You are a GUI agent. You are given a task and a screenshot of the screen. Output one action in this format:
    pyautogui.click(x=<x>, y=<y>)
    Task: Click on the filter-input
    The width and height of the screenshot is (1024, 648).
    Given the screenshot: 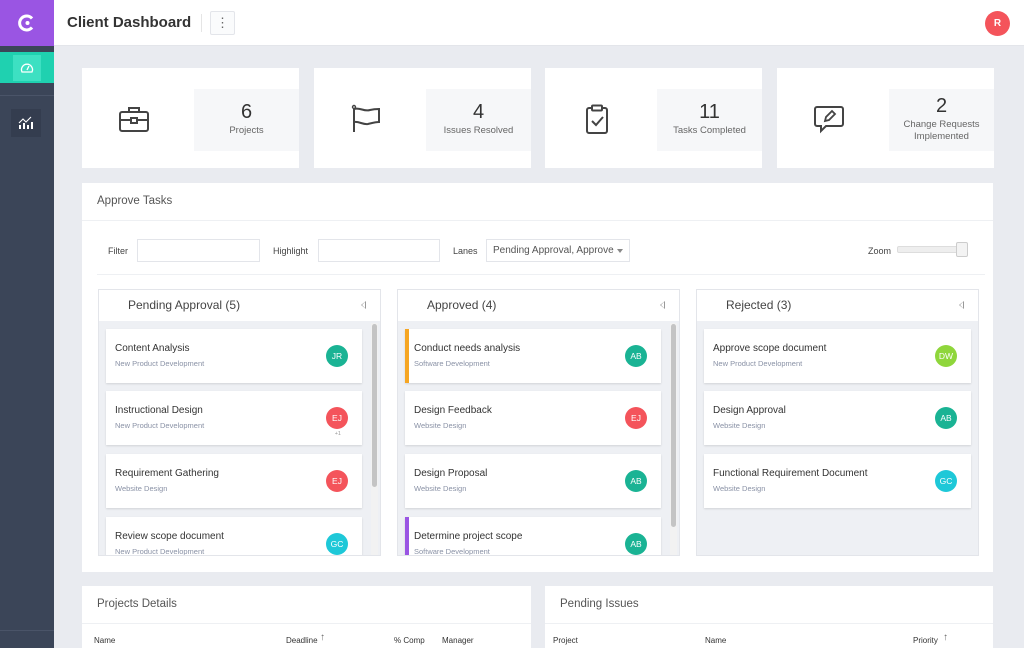 What is the action you would take?
    pyautogui.click(x=198, y=250)
    